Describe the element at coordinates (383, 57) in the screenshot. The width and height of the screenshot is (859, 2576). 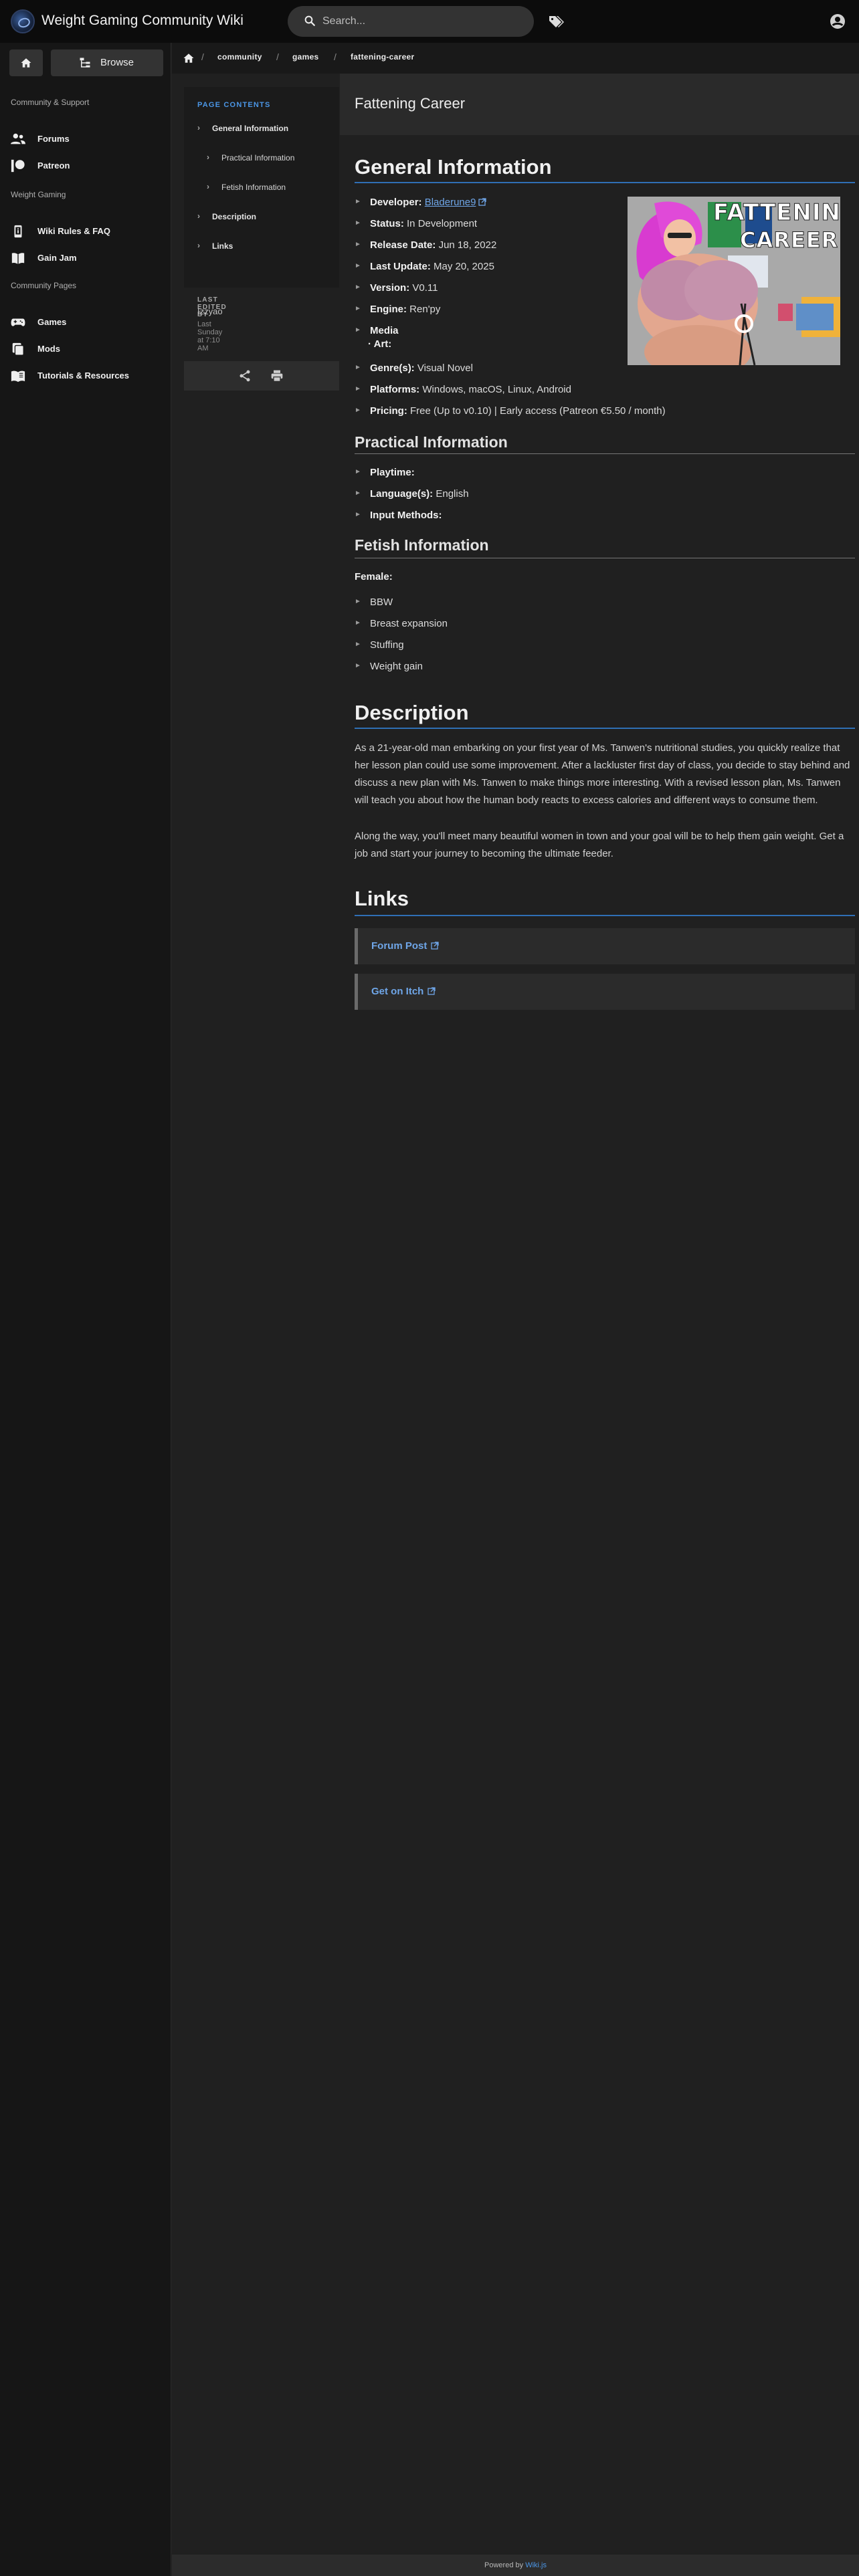
I see `breadcrumb-item-current: fattening-career` at that location.